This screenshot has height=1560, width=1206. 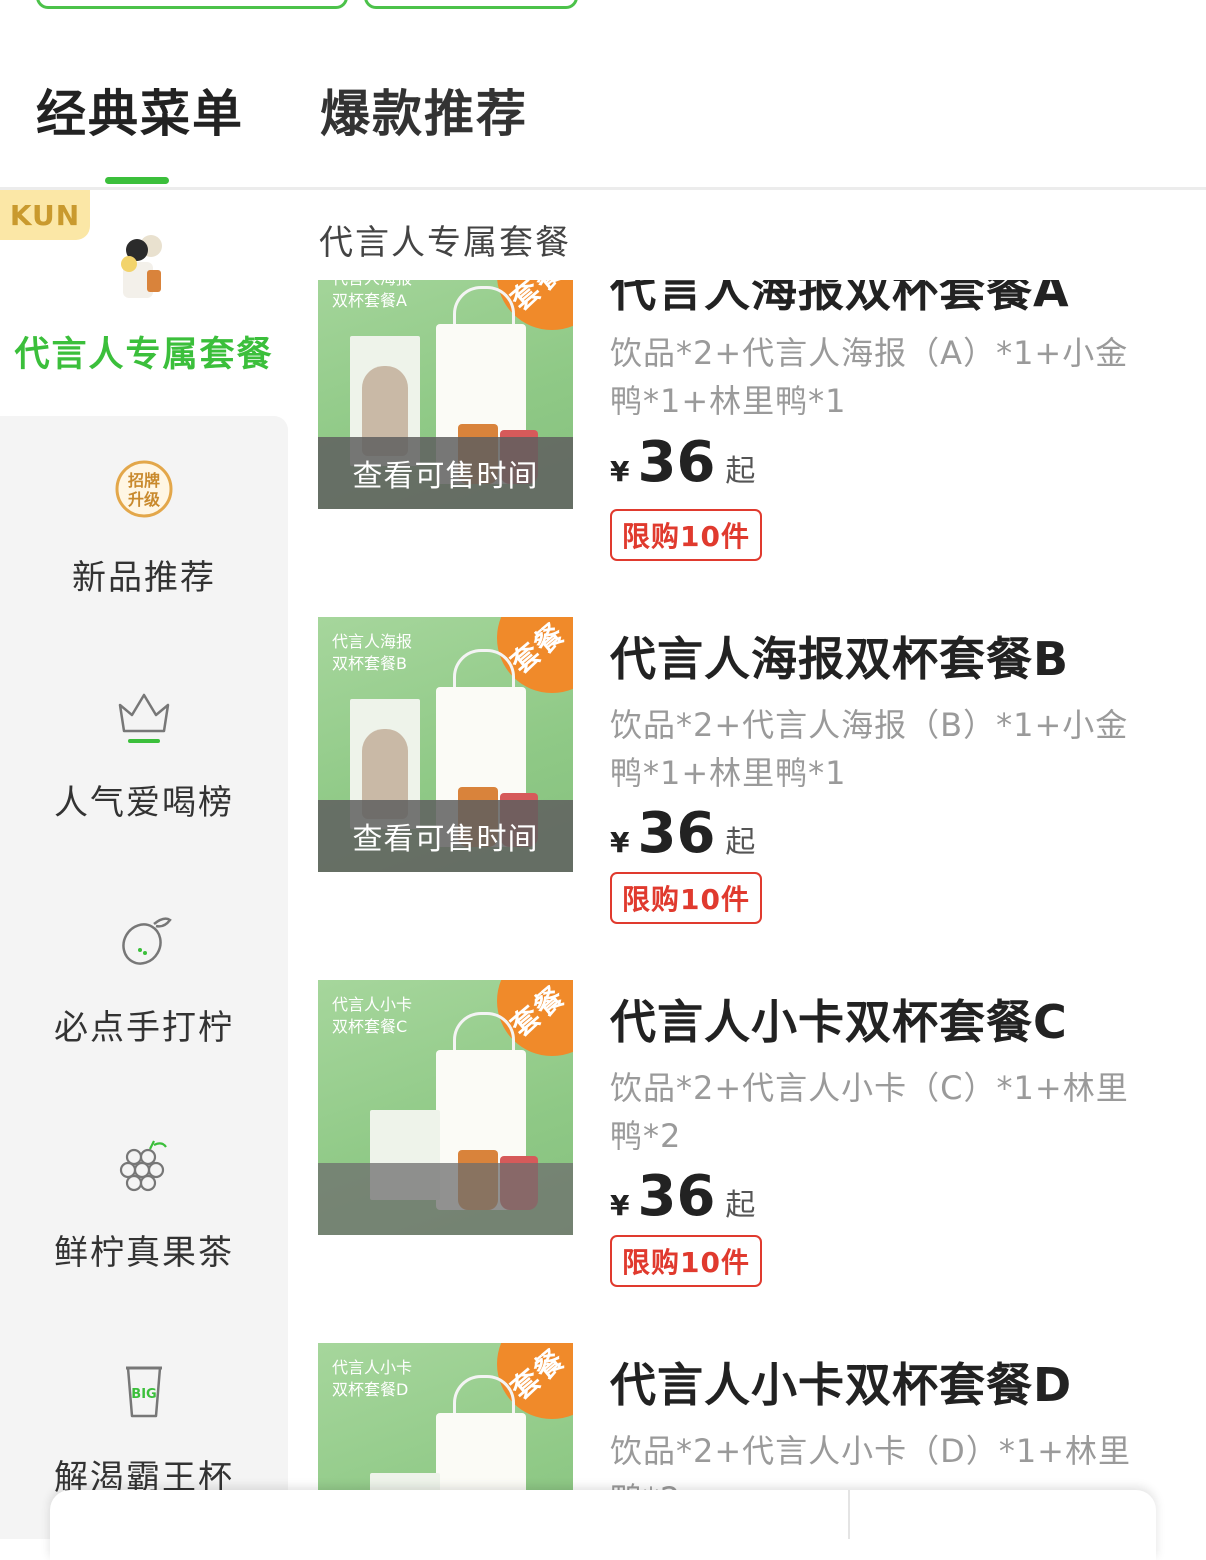 What do you see at coordinates (144, 355) in the screenshot?
I see `sidebar-item-label: 代言人专属套餐` at bounding box center [144, 355].